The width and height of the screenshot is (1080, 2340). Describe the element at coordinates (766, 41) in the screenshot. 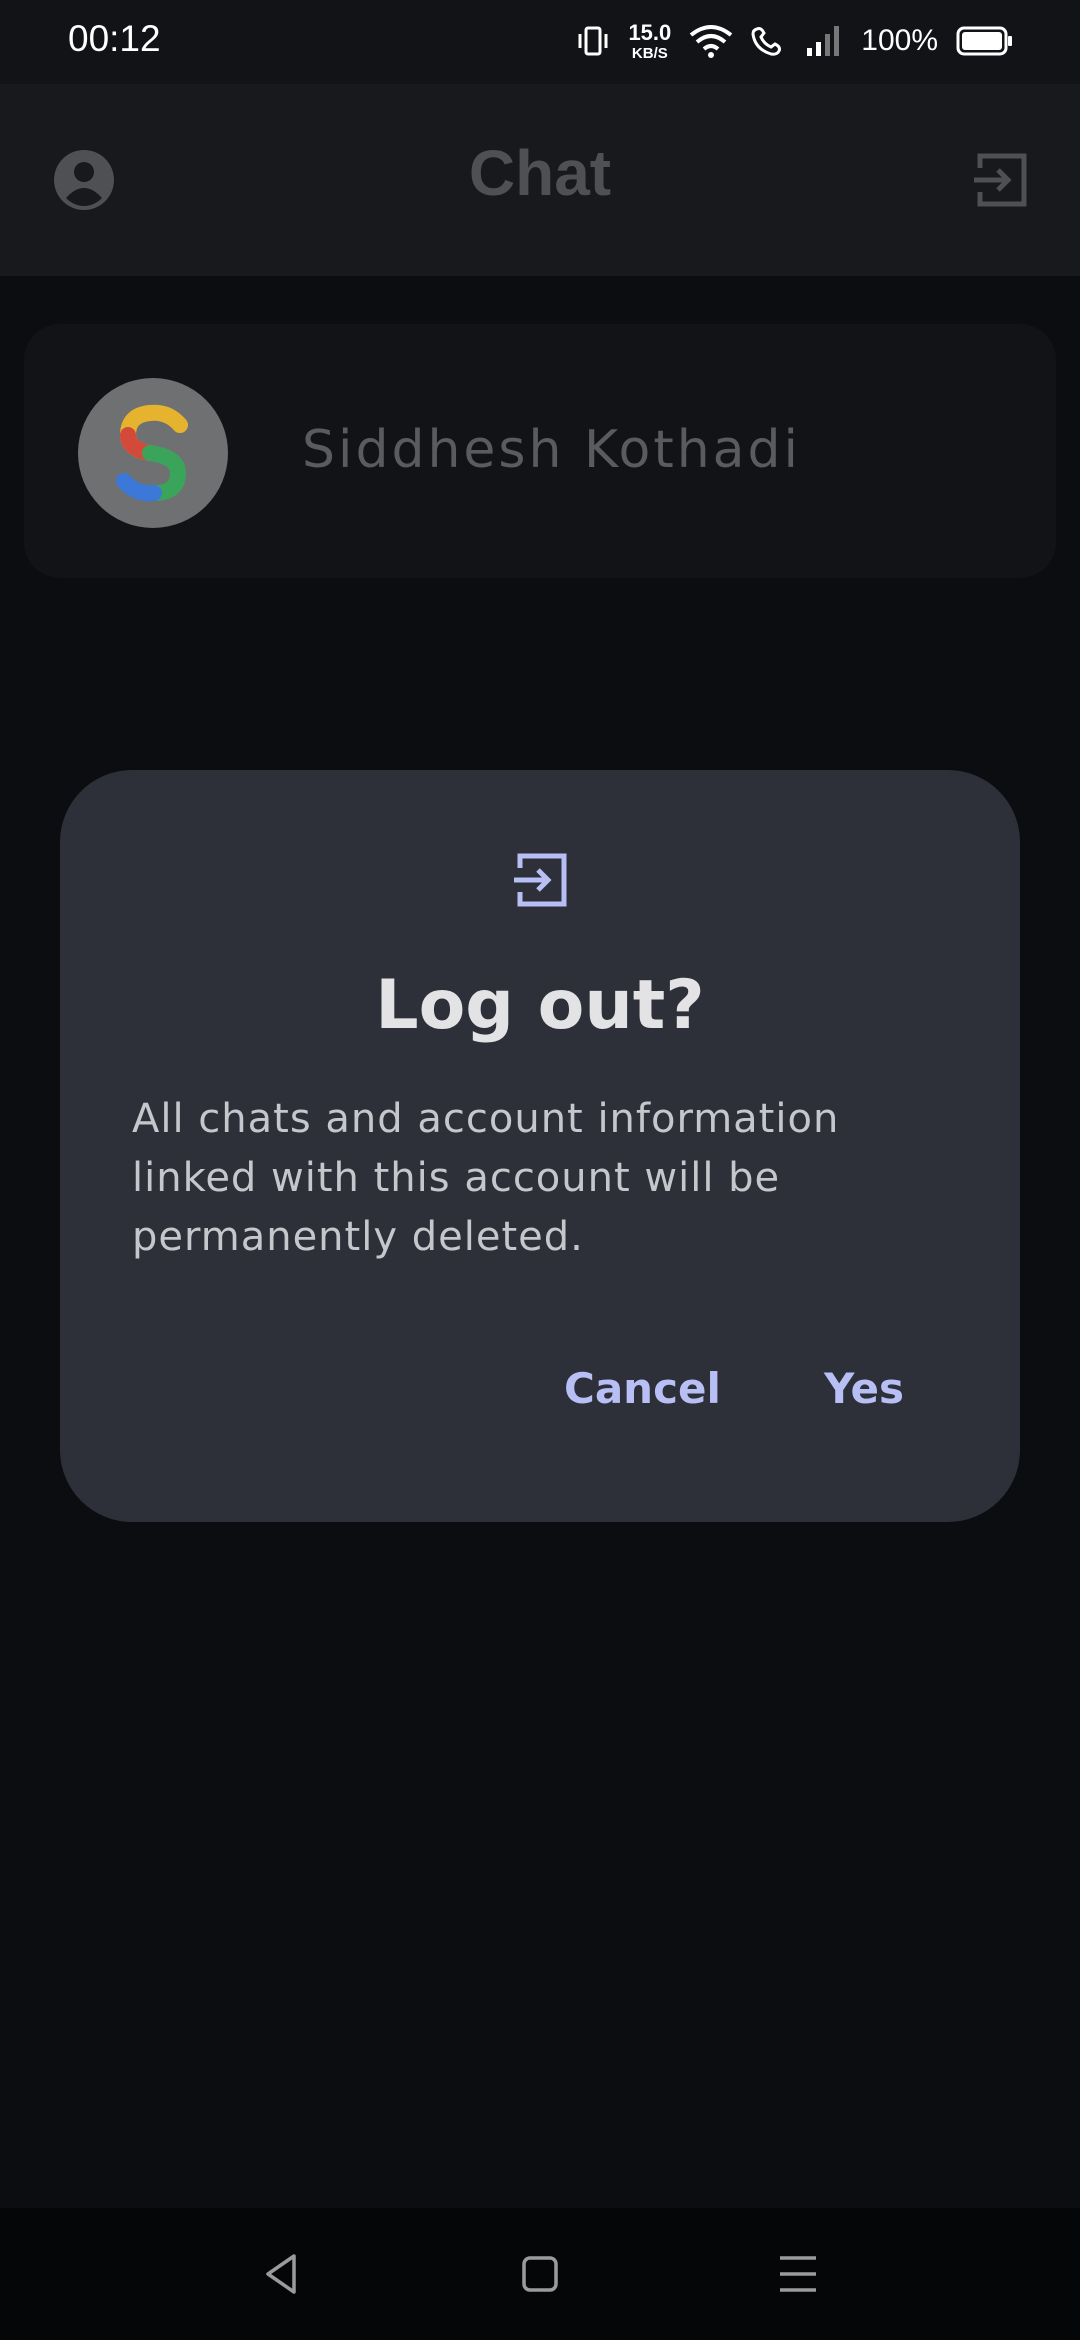

I see `wifi-calling-icon` at that location.